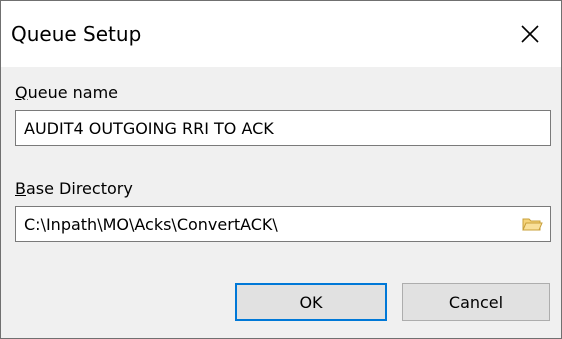  What do you see at coordinates (283, 224) in the screenshot?
I see `base-directory-input` at bounding box center [283, 224].